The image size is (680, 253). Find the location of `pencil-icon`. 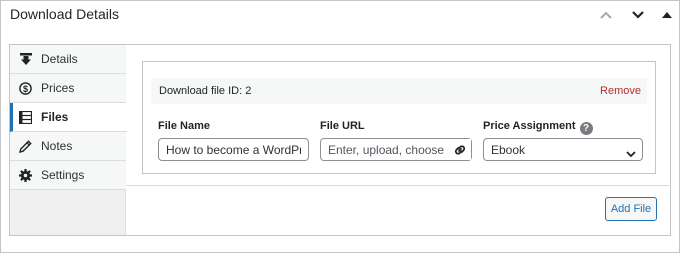

pencil-icon is located at coordinates (25, 146).